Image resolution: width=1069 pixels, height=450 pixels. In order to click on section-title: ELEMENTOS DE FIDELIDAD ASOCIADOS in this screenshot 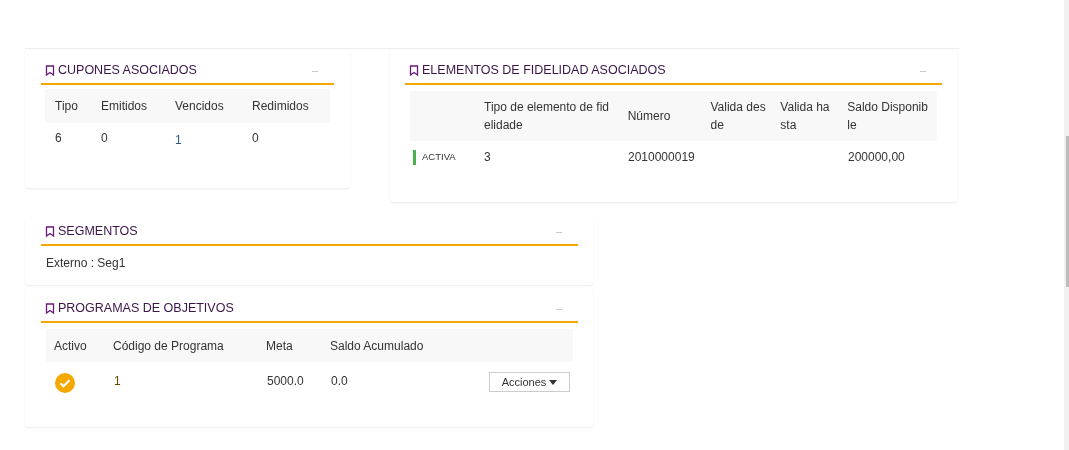, I will do `click(544, 70)`.